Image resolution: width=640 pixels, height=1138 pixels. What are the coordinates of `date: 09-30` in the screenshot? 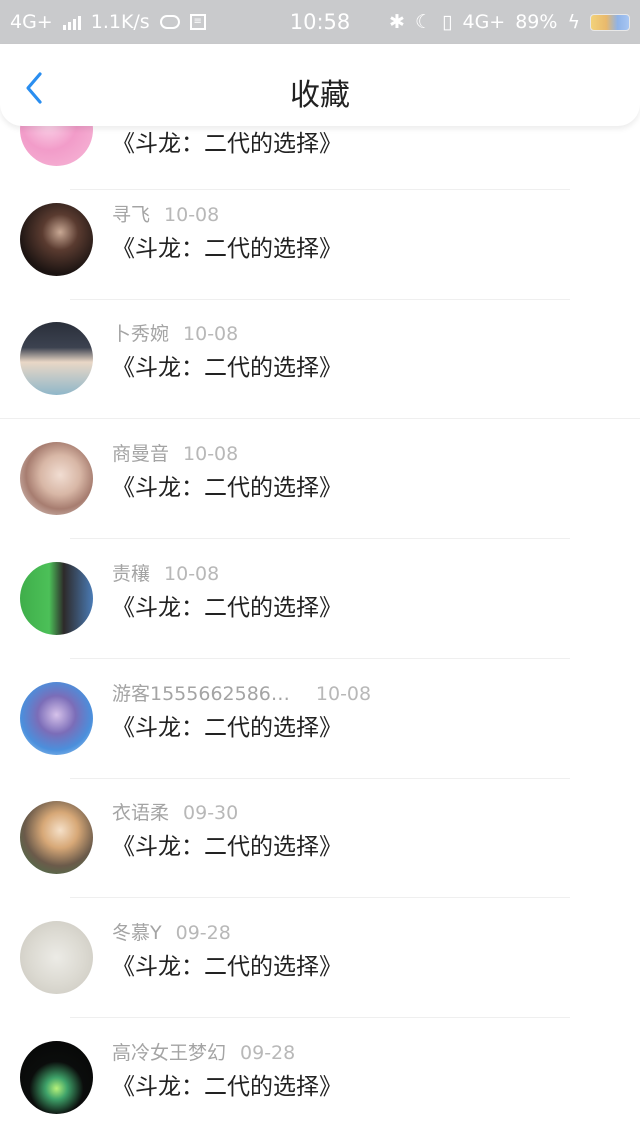 It's located at (211, 813).